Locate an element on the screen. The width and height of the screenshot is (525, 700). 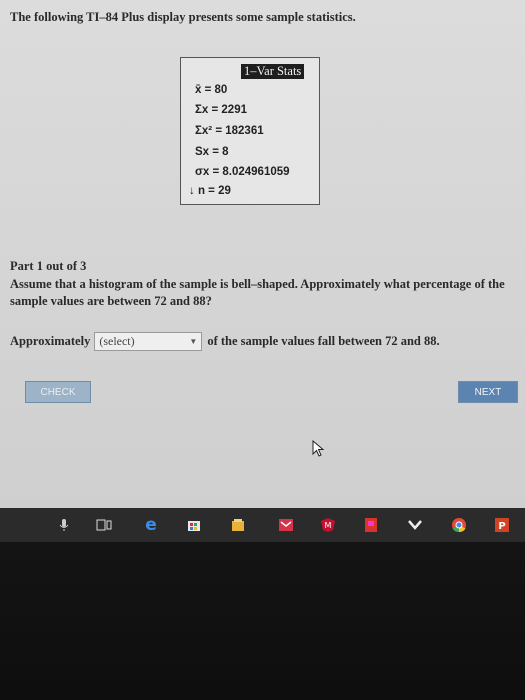
media-icon is located at coordinates (415, 525).